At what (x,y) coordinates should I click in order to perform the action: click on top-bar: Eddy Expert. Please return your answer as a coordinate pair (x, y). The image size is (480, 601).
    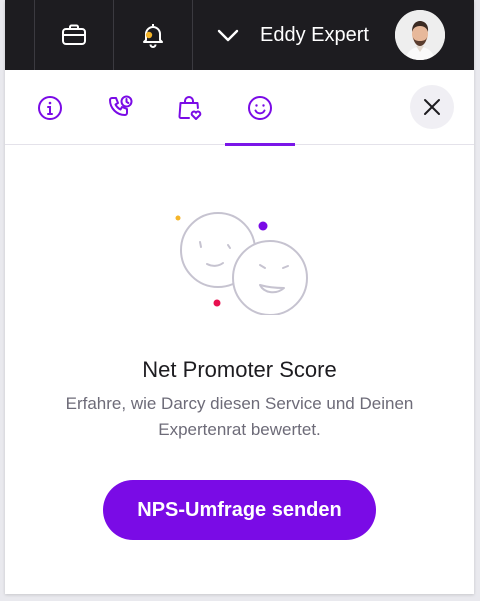
    Looking at the image, I should click on (239, 35).